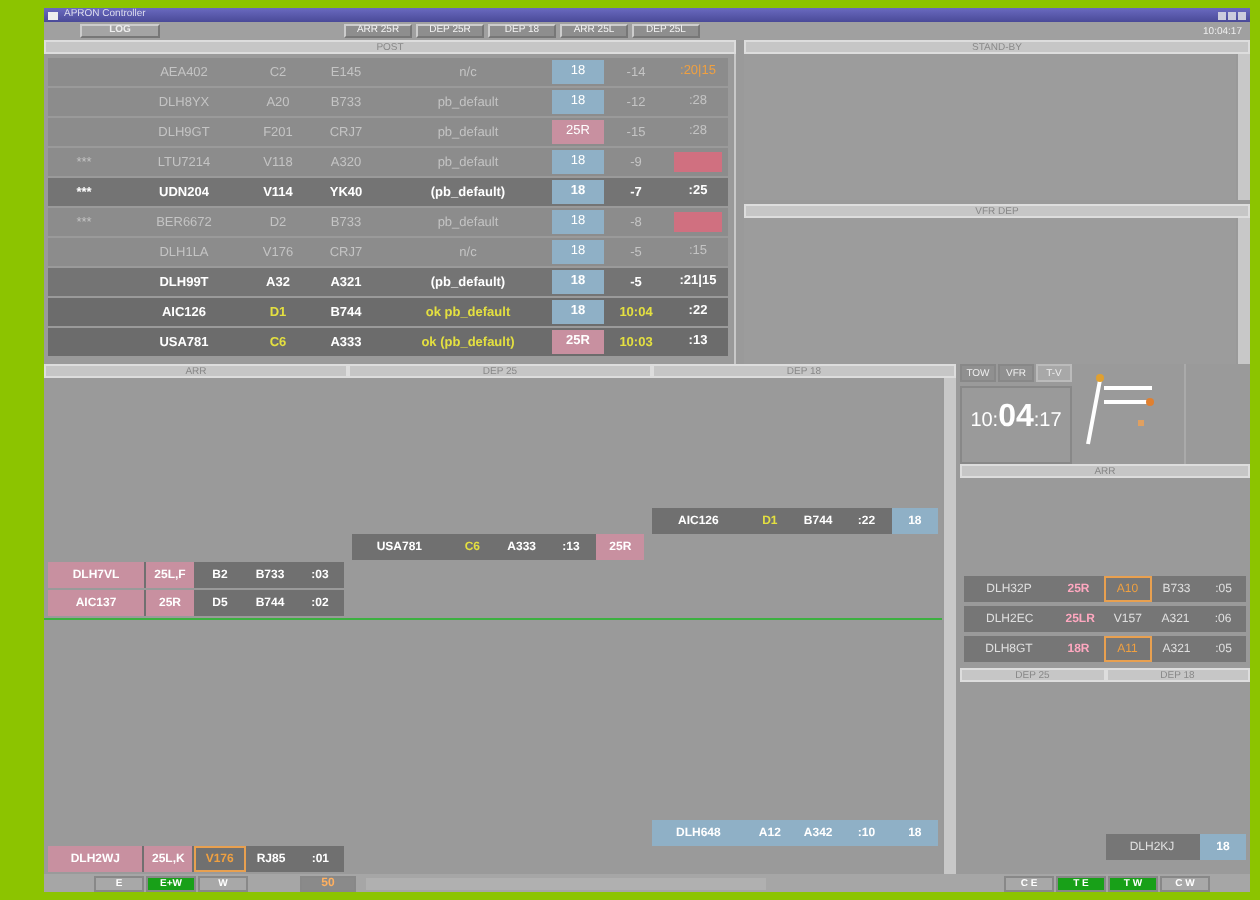  What do you see at coordinates (53, 15) in the screenshot?
I see `window-menu-icon` at bounding box center [53, 15].